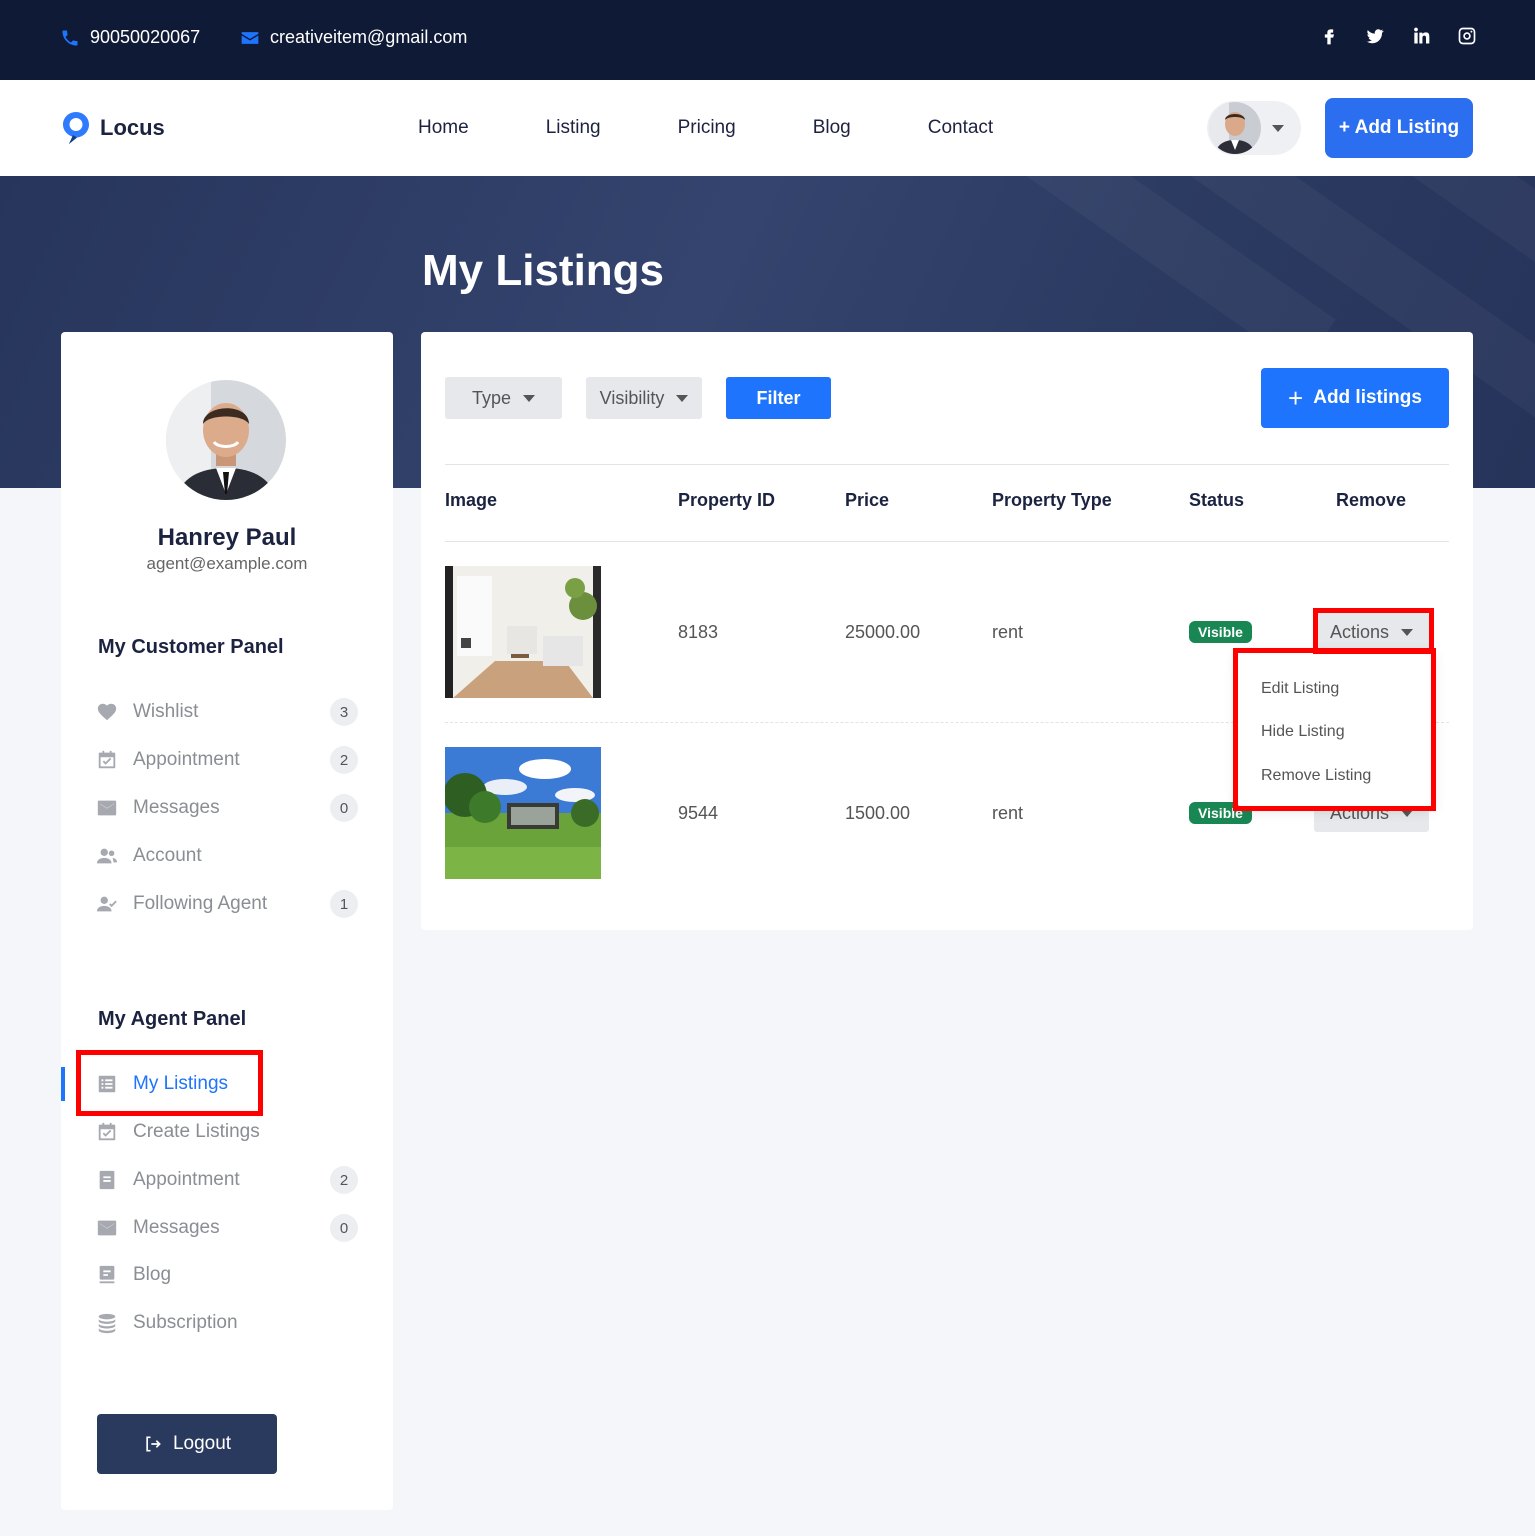 Image resolution: width=1535 pixels, height=1536 pixels. Describe the element at coordinates (632, 397) in the screenshot. I see `visibility-filter-label: Visibility` at that location.